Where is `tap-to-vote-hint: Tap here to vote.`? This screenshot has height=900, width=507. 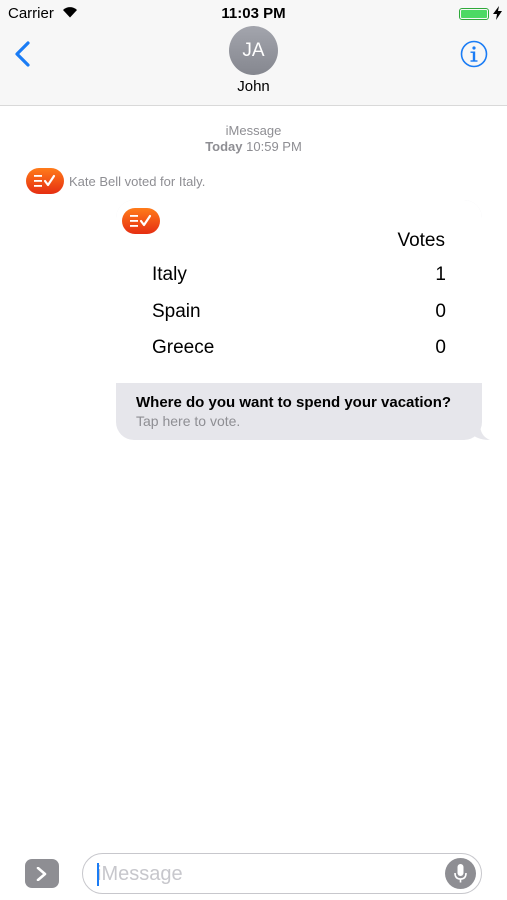 tap-to-vote-hint: Tap here to vote. is located at coordinates (188, 421).